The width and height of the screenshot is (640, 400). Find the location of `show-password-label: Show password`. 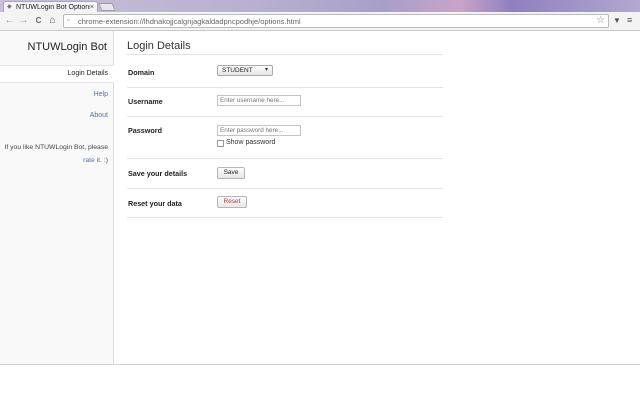

show-password-label: Show password is located at coordinates (250, 142).